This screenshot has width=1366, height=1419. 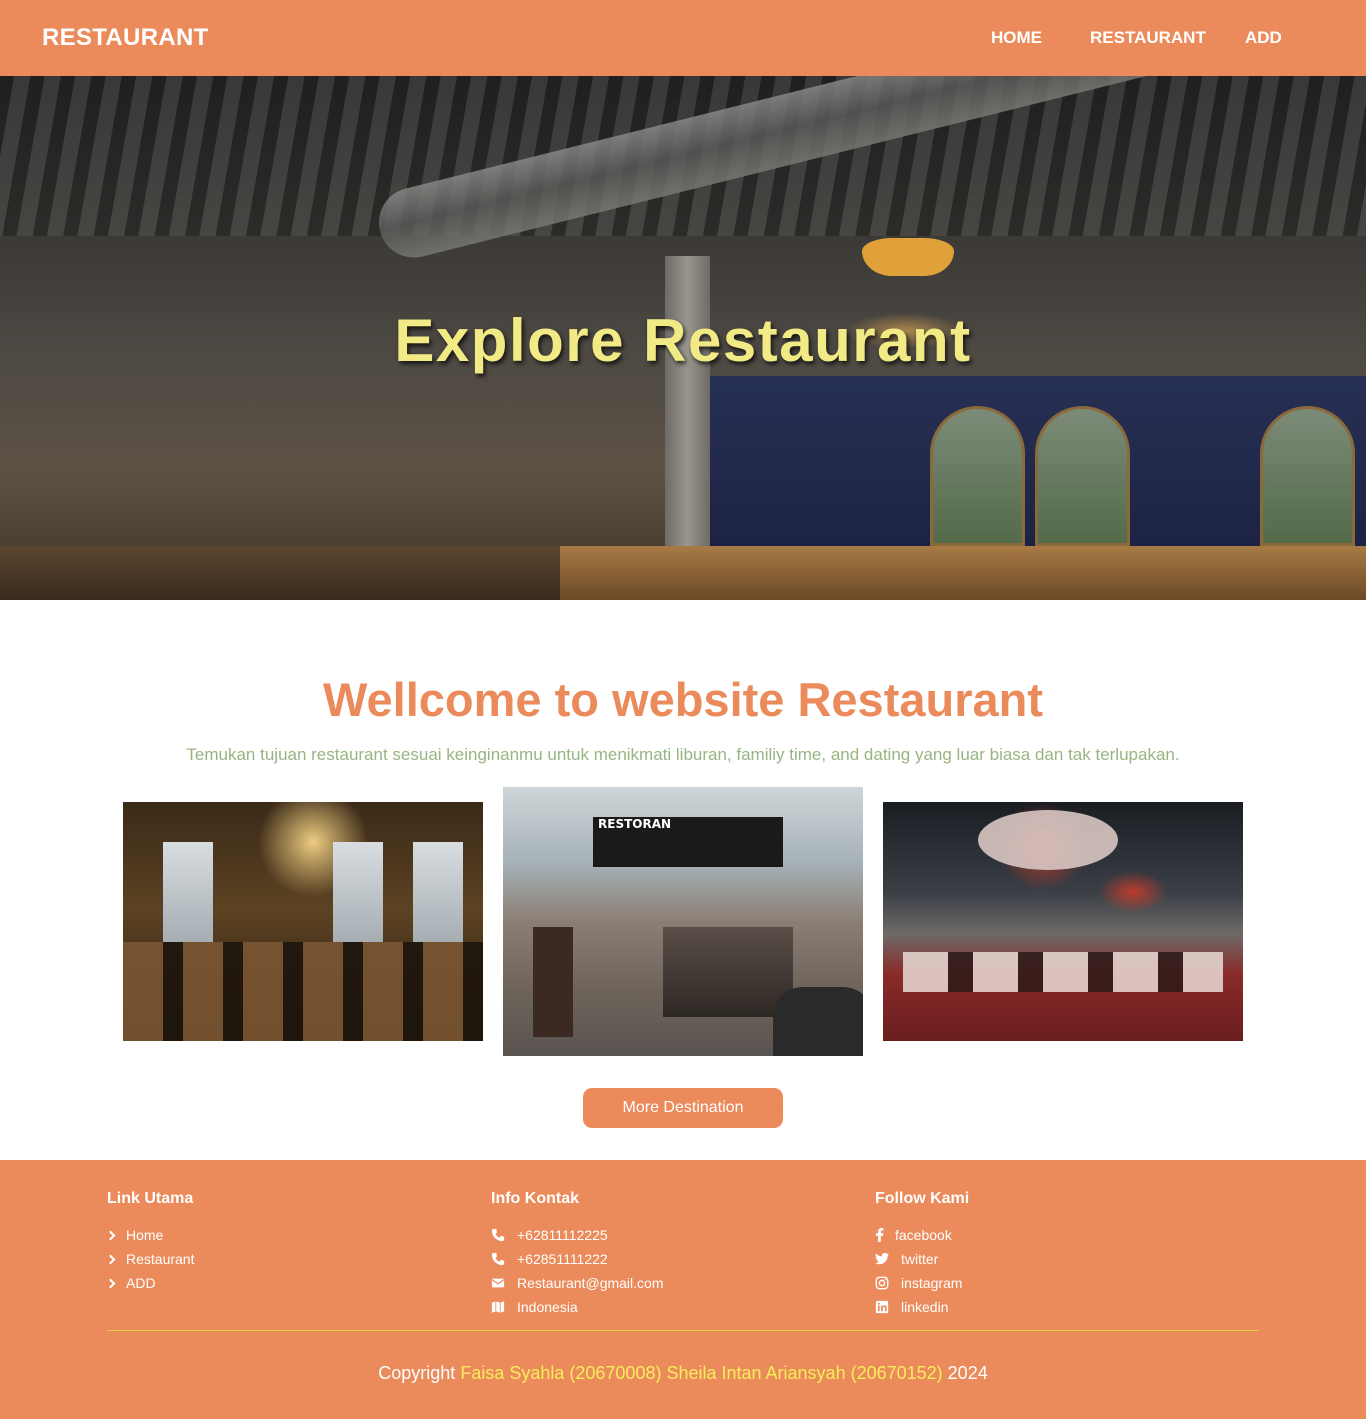 What do you see at coordinates (683, 699) in the screenshot?
I see `welcome-title: Wellcome to website Restaurant` at bounding box center [683, 699].